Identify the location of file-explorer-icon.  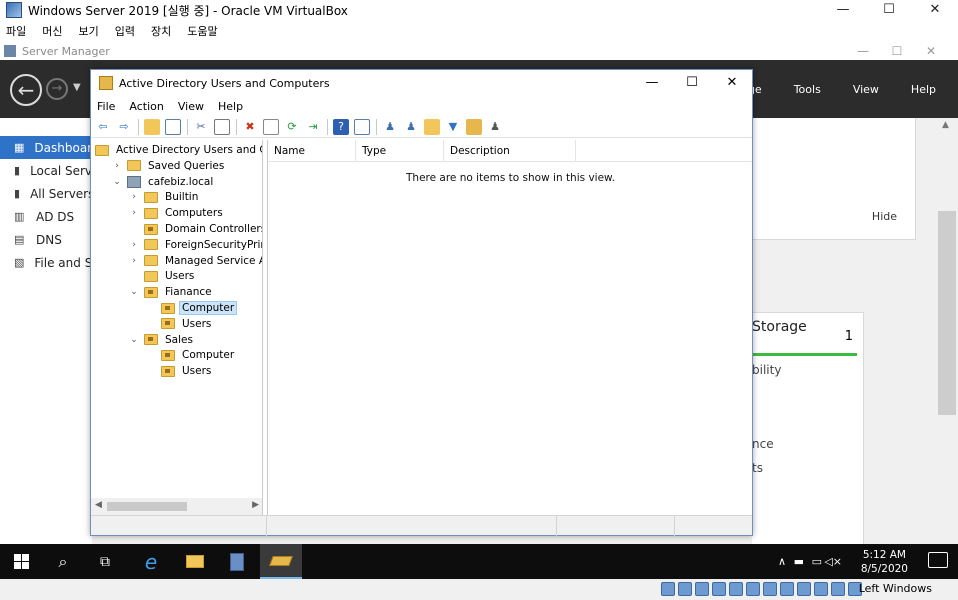
(195, 561).